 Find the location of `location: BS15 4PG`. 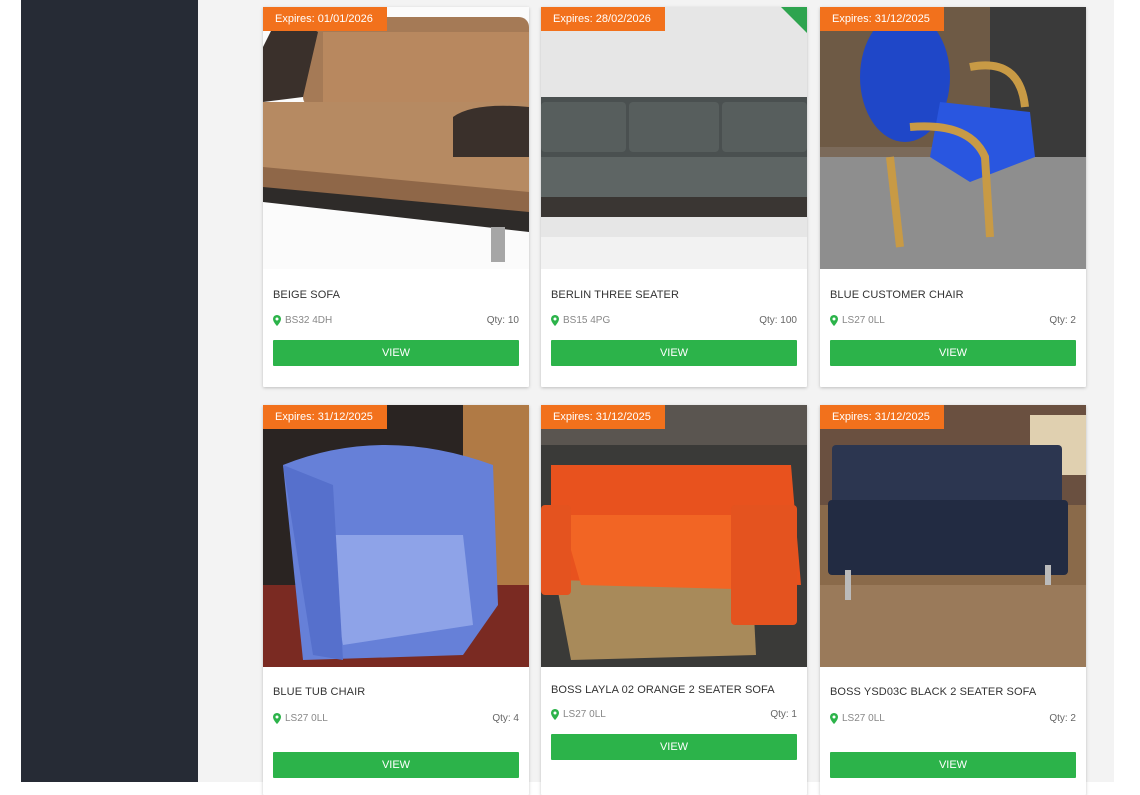

location: BS15 4PG is located at coordinates (580, 320).